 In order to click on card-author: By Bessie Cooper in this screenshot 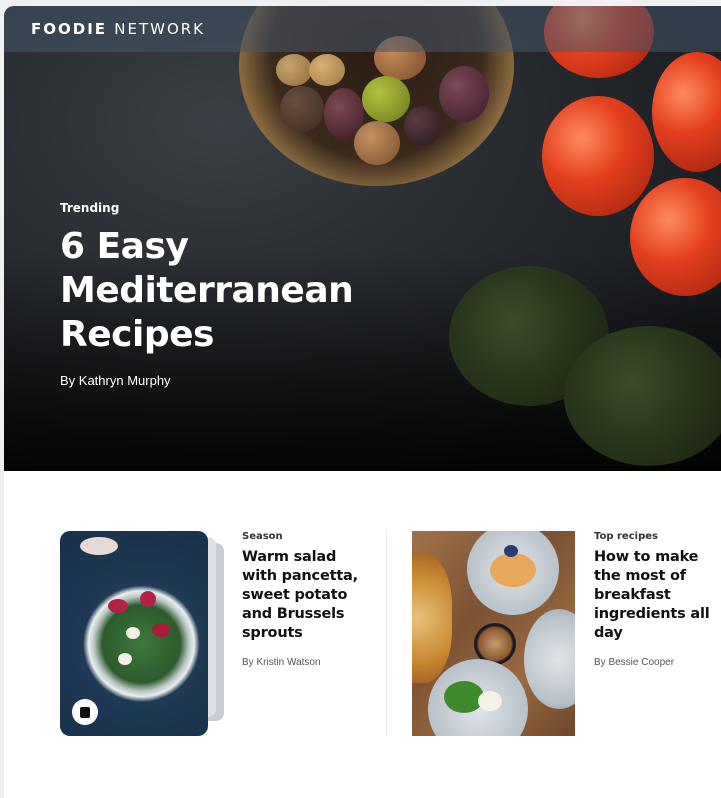, I will do `click(634, 662)`.